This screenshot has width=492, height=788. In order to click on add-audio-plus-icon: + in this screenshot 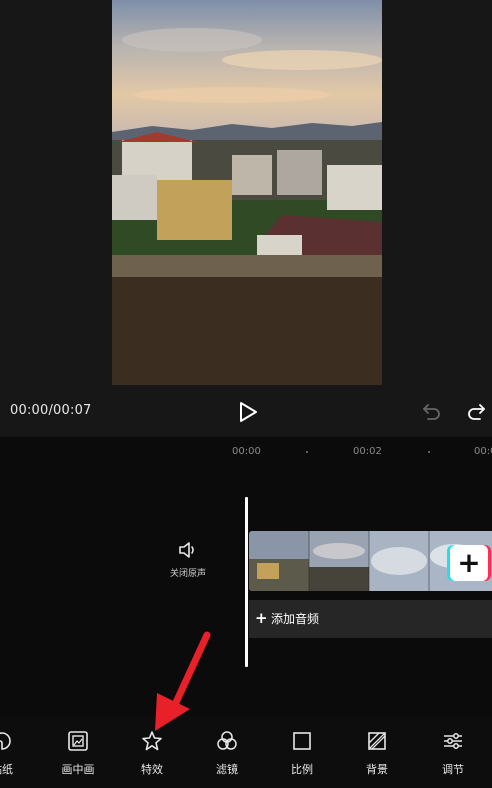, I will do `click(261, 618)`.